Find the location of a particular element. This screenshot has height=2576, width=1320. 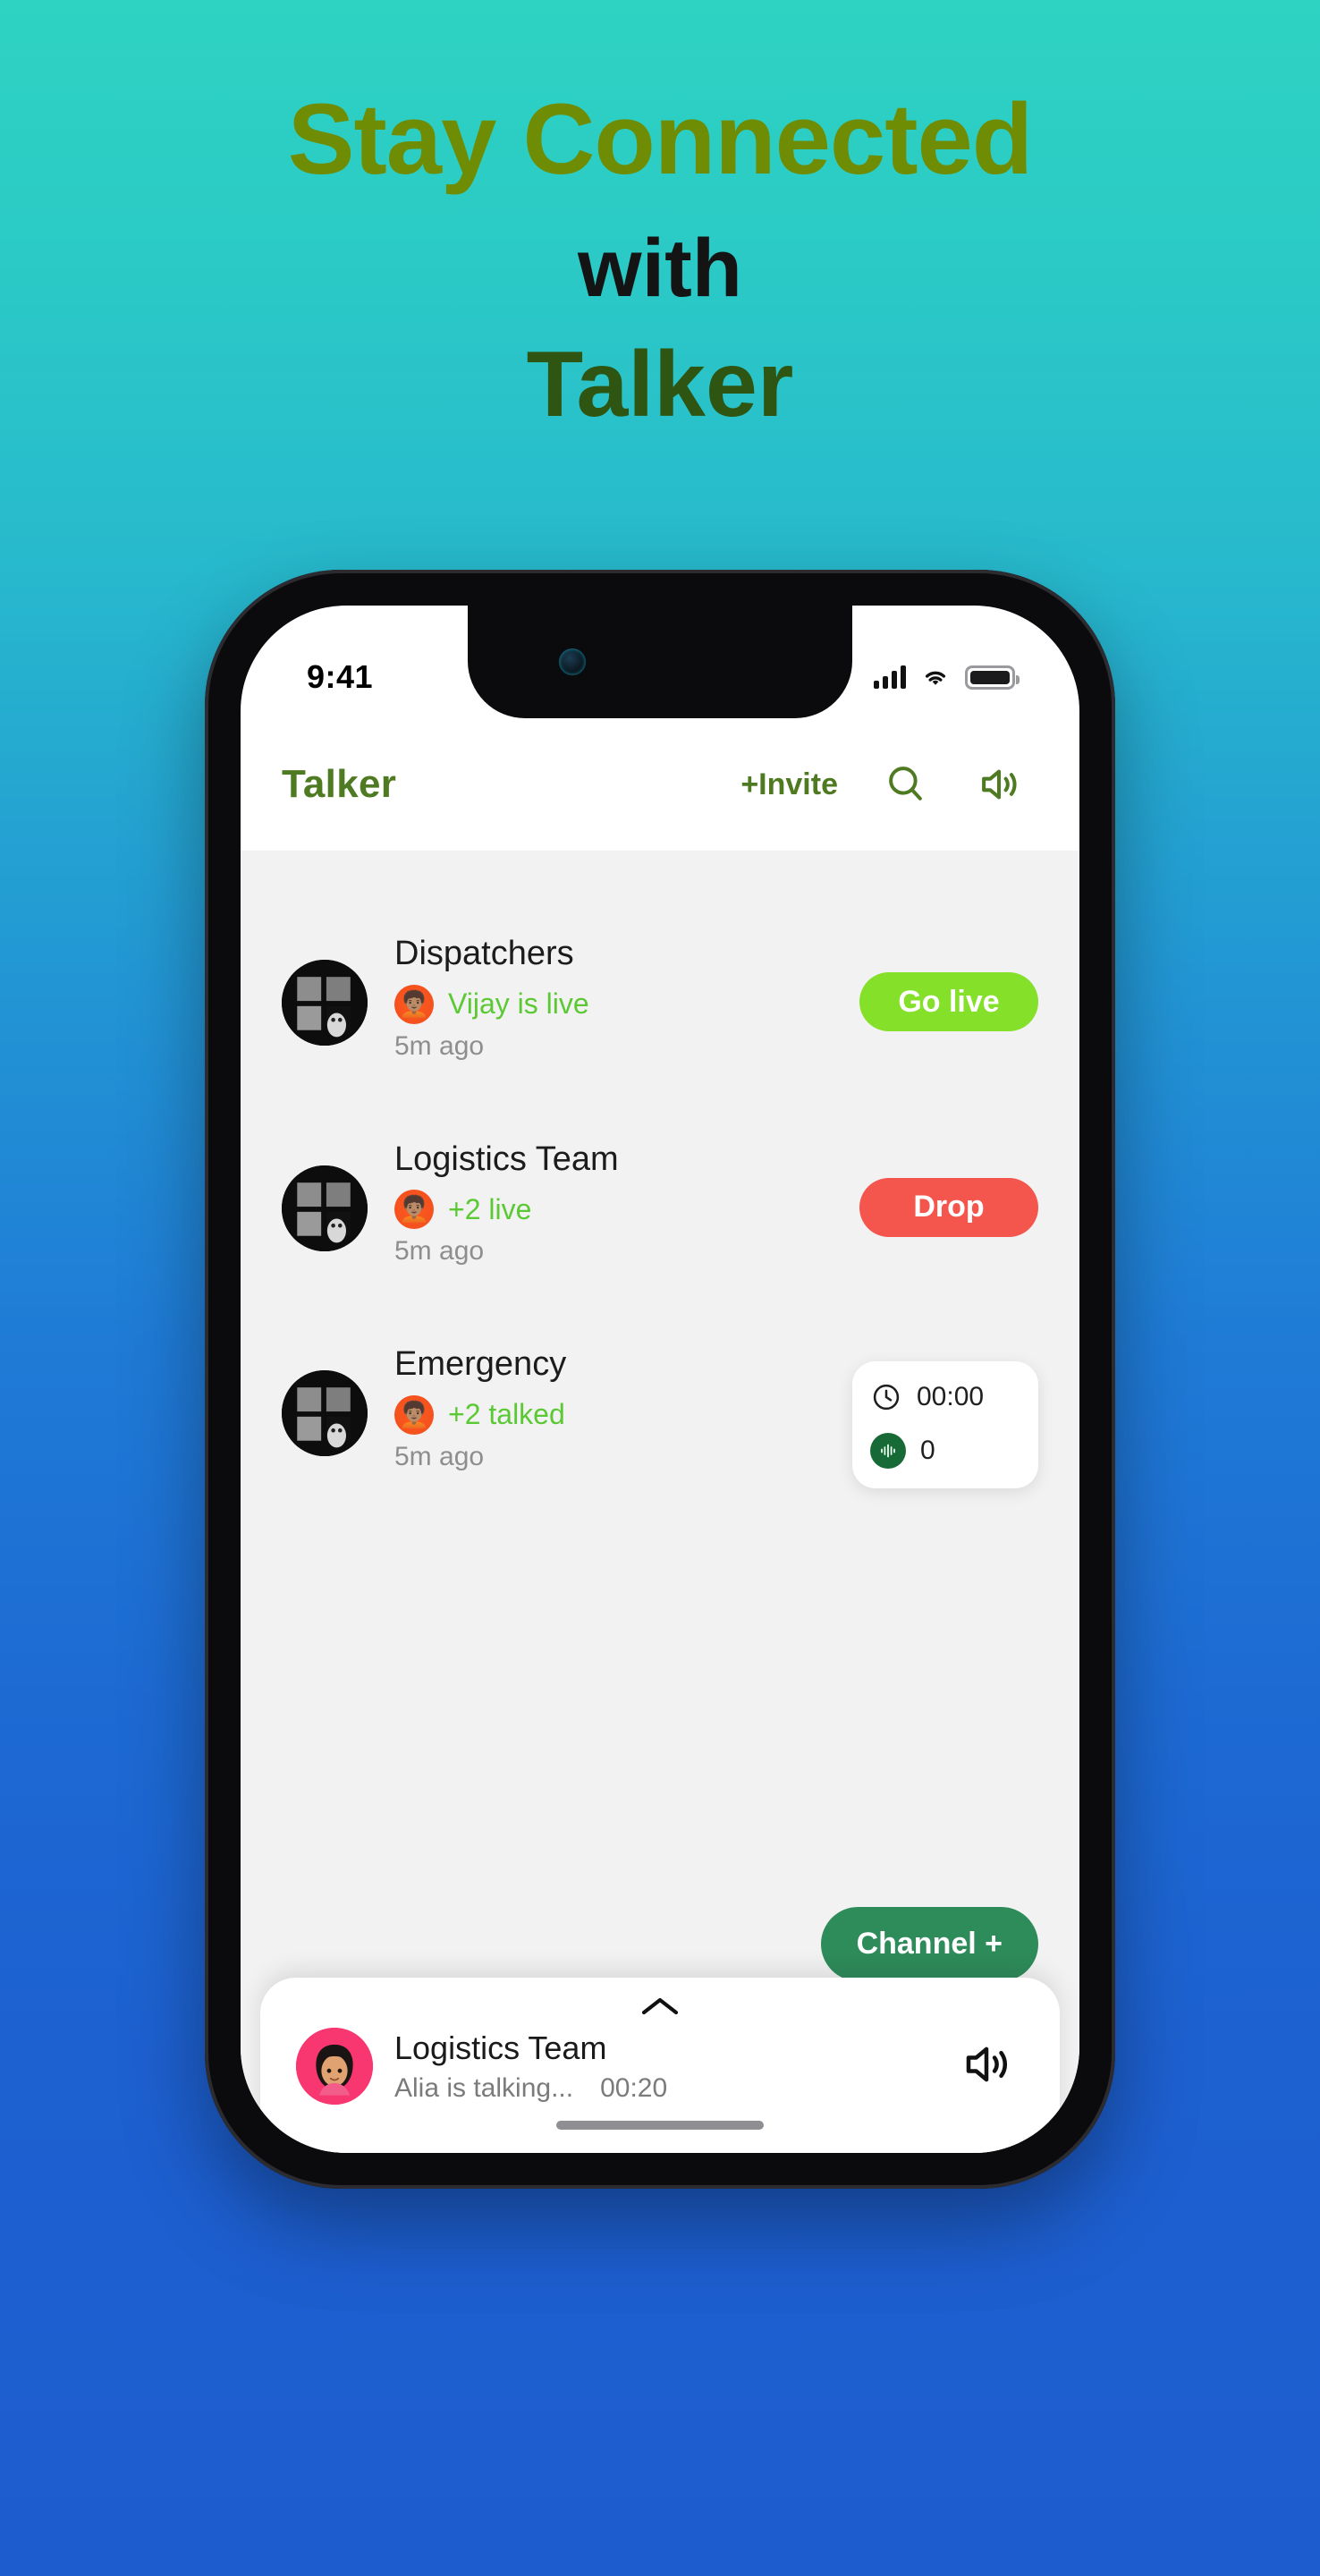

header-actions: +Invite is located at coordinates (882, 784).